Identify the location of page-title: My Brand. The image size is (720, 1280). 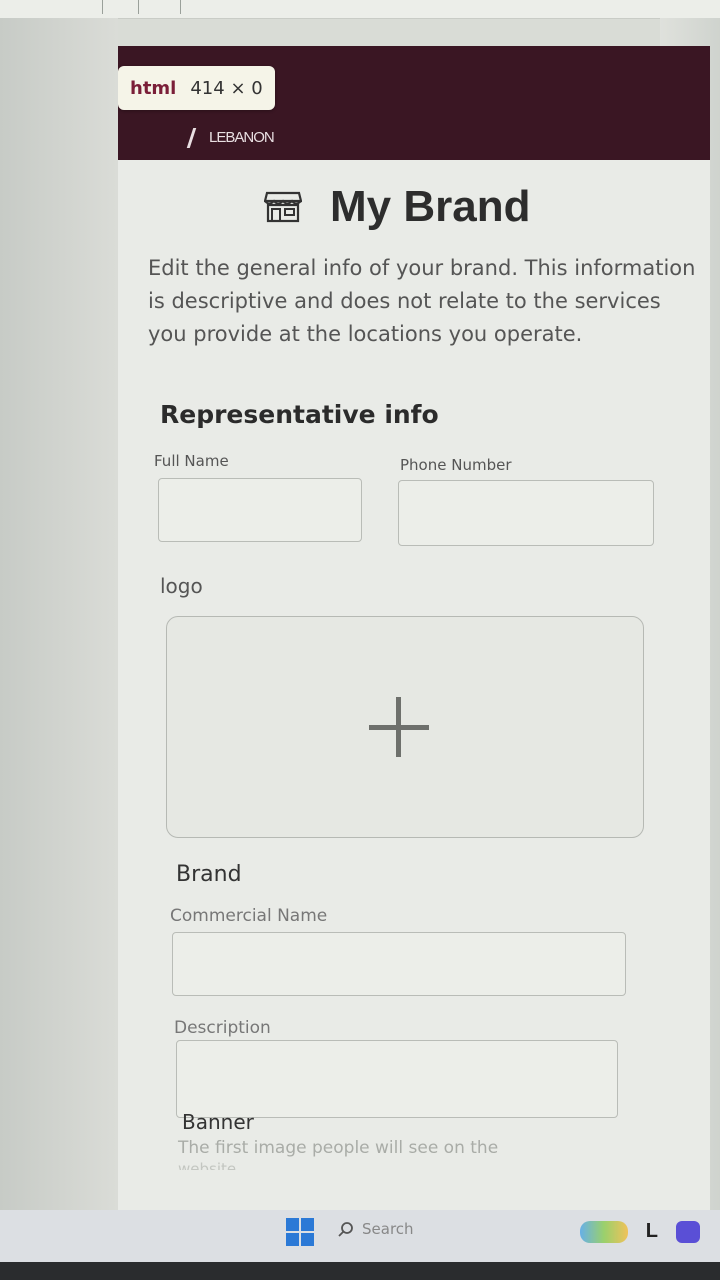
(430, 206).